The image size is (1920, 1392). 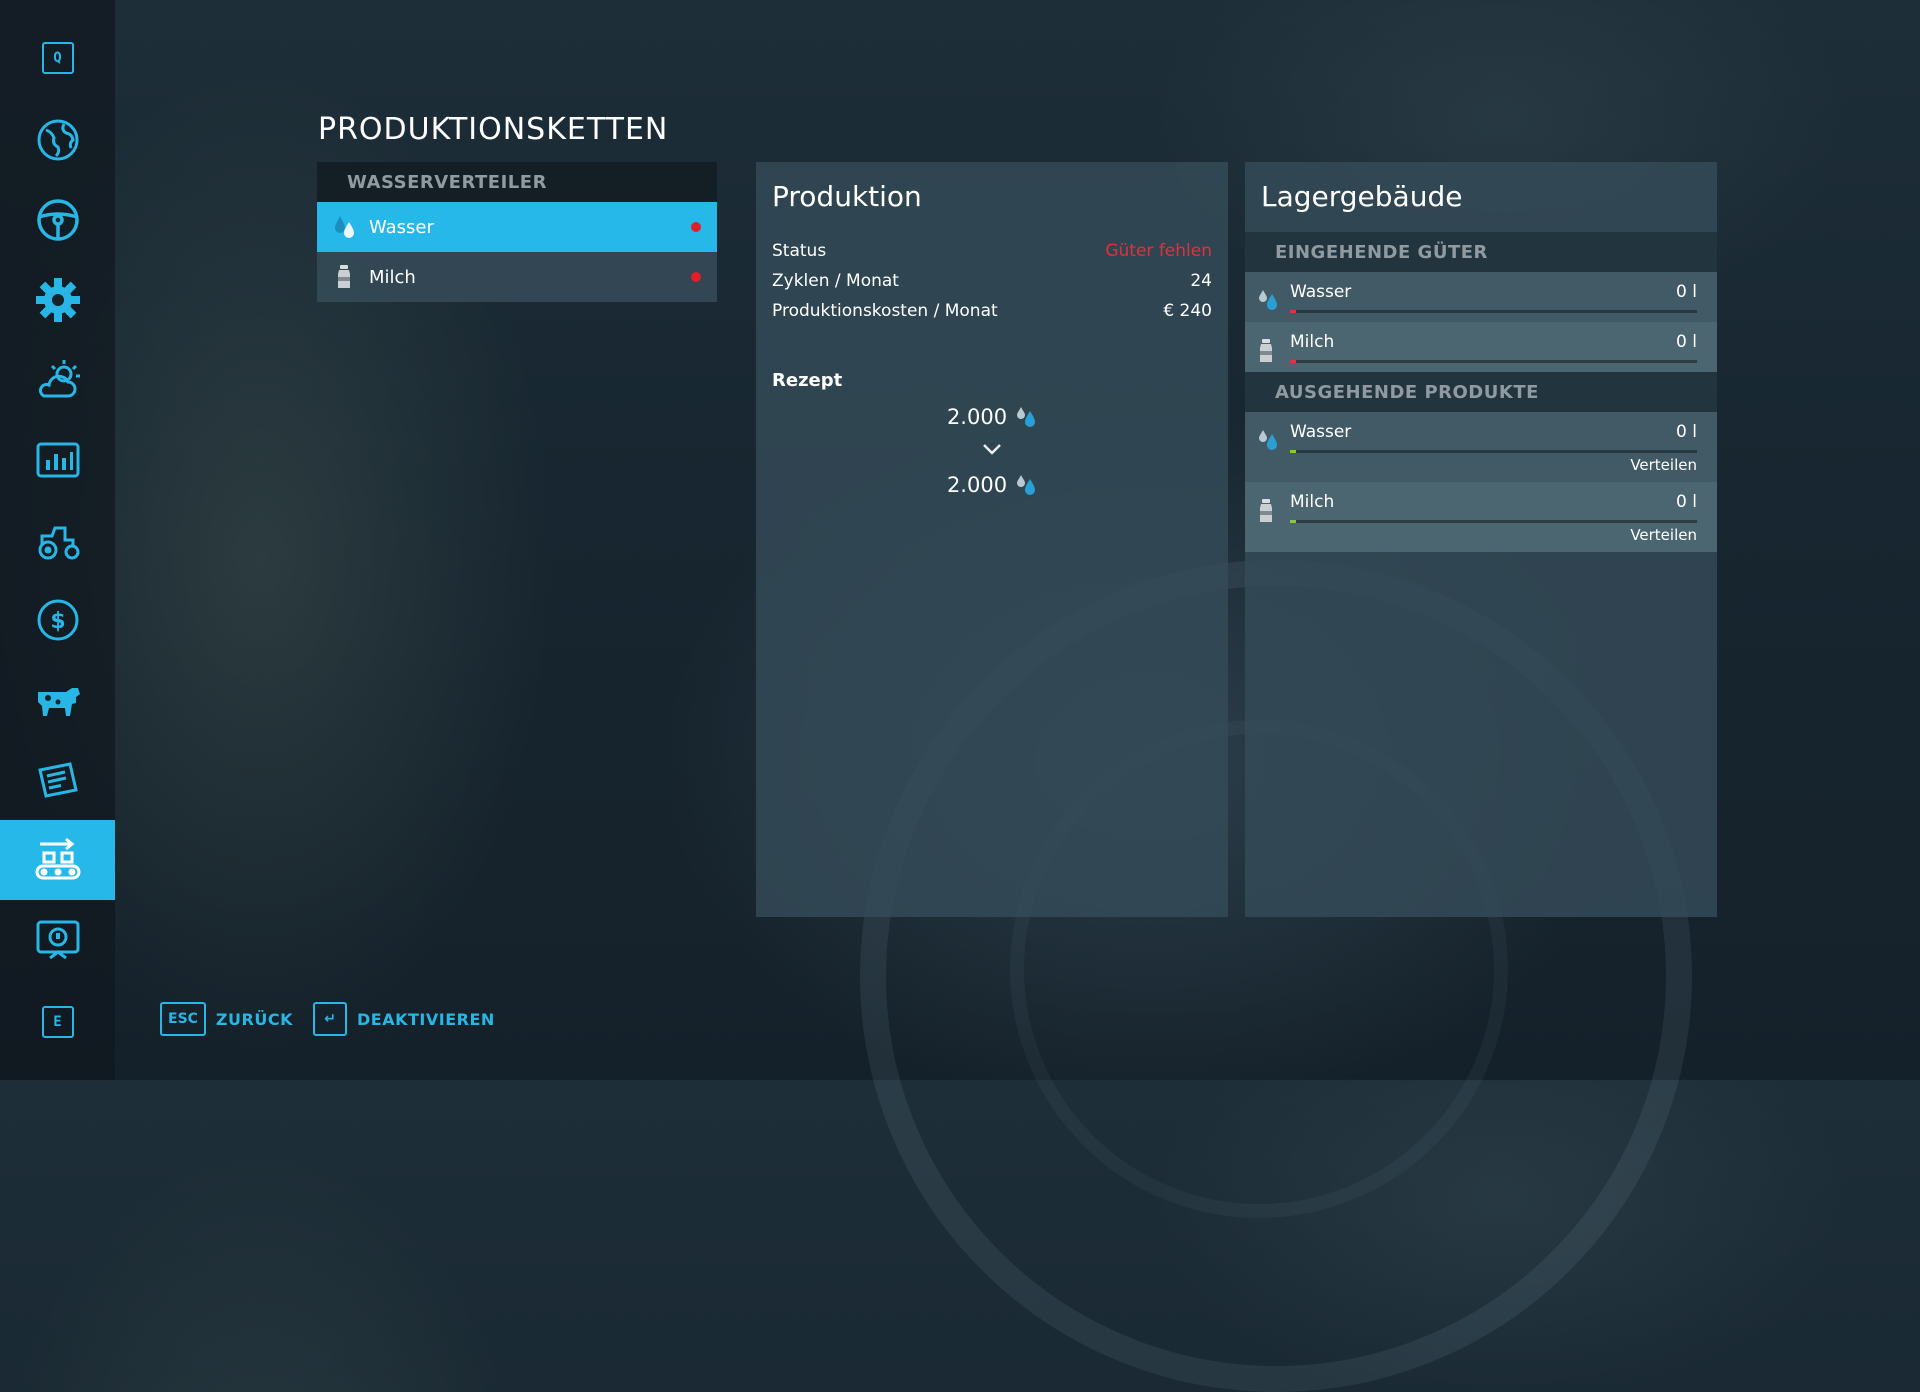 What do you see at coordinates (1481, 447) in the screenshot?
I see `outgoing-row-wasser: Wasser 0 l Verteilen` at bounding box center [1481, 447].